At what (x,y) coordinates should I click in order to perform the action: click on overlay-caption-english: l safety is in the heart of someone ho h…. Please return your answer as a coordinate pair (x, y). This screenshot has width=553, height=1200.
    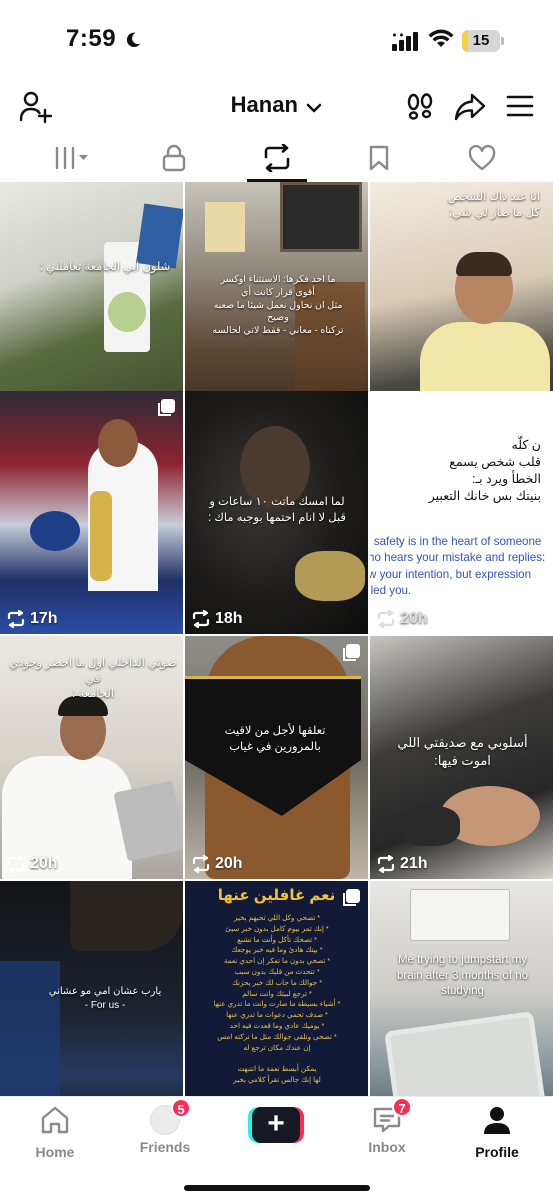
    Looking at the image, I should click on (458, 566).